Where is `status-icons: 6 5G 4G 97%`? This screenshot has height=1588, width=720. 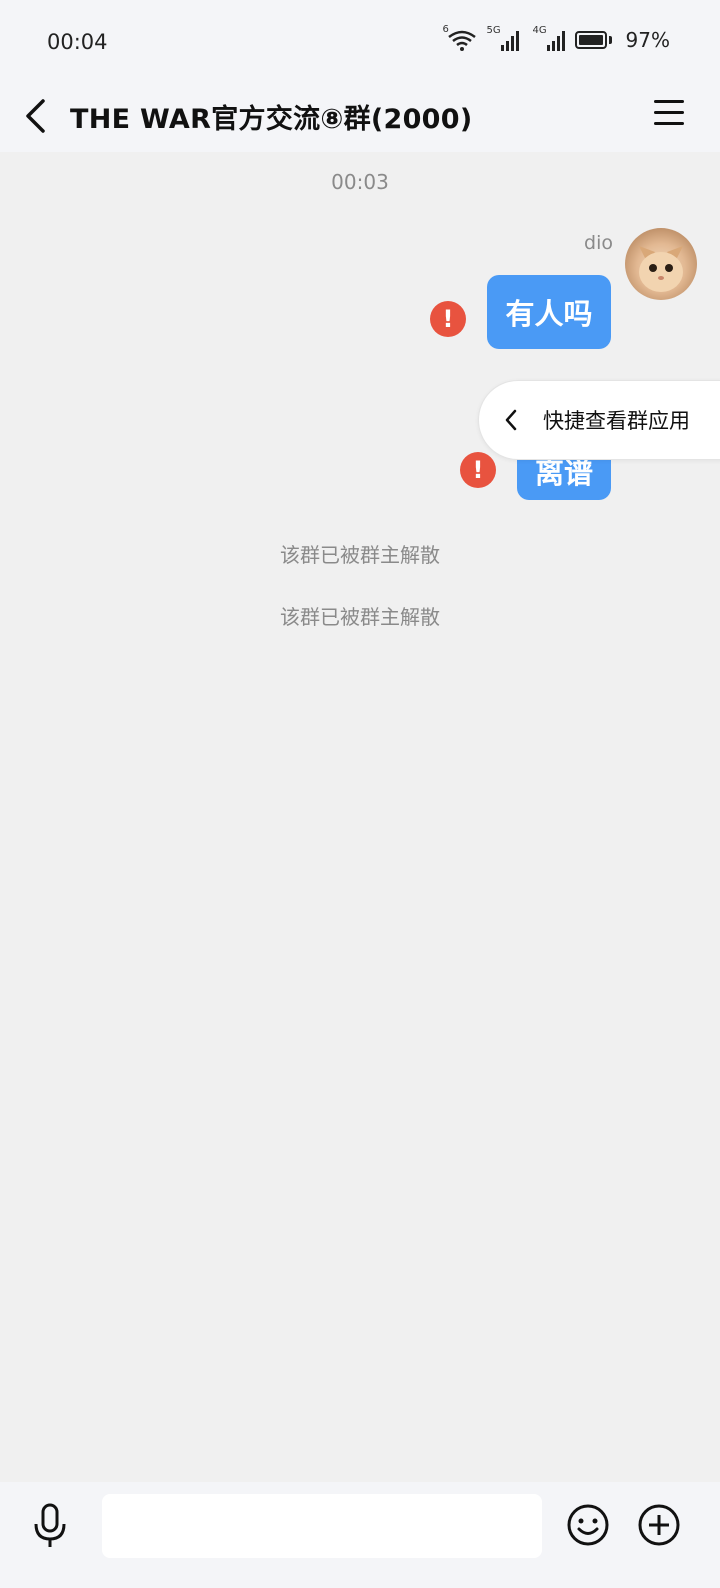
status-icons: 6 5G 4G 97% is located at coordinates (556, 38).